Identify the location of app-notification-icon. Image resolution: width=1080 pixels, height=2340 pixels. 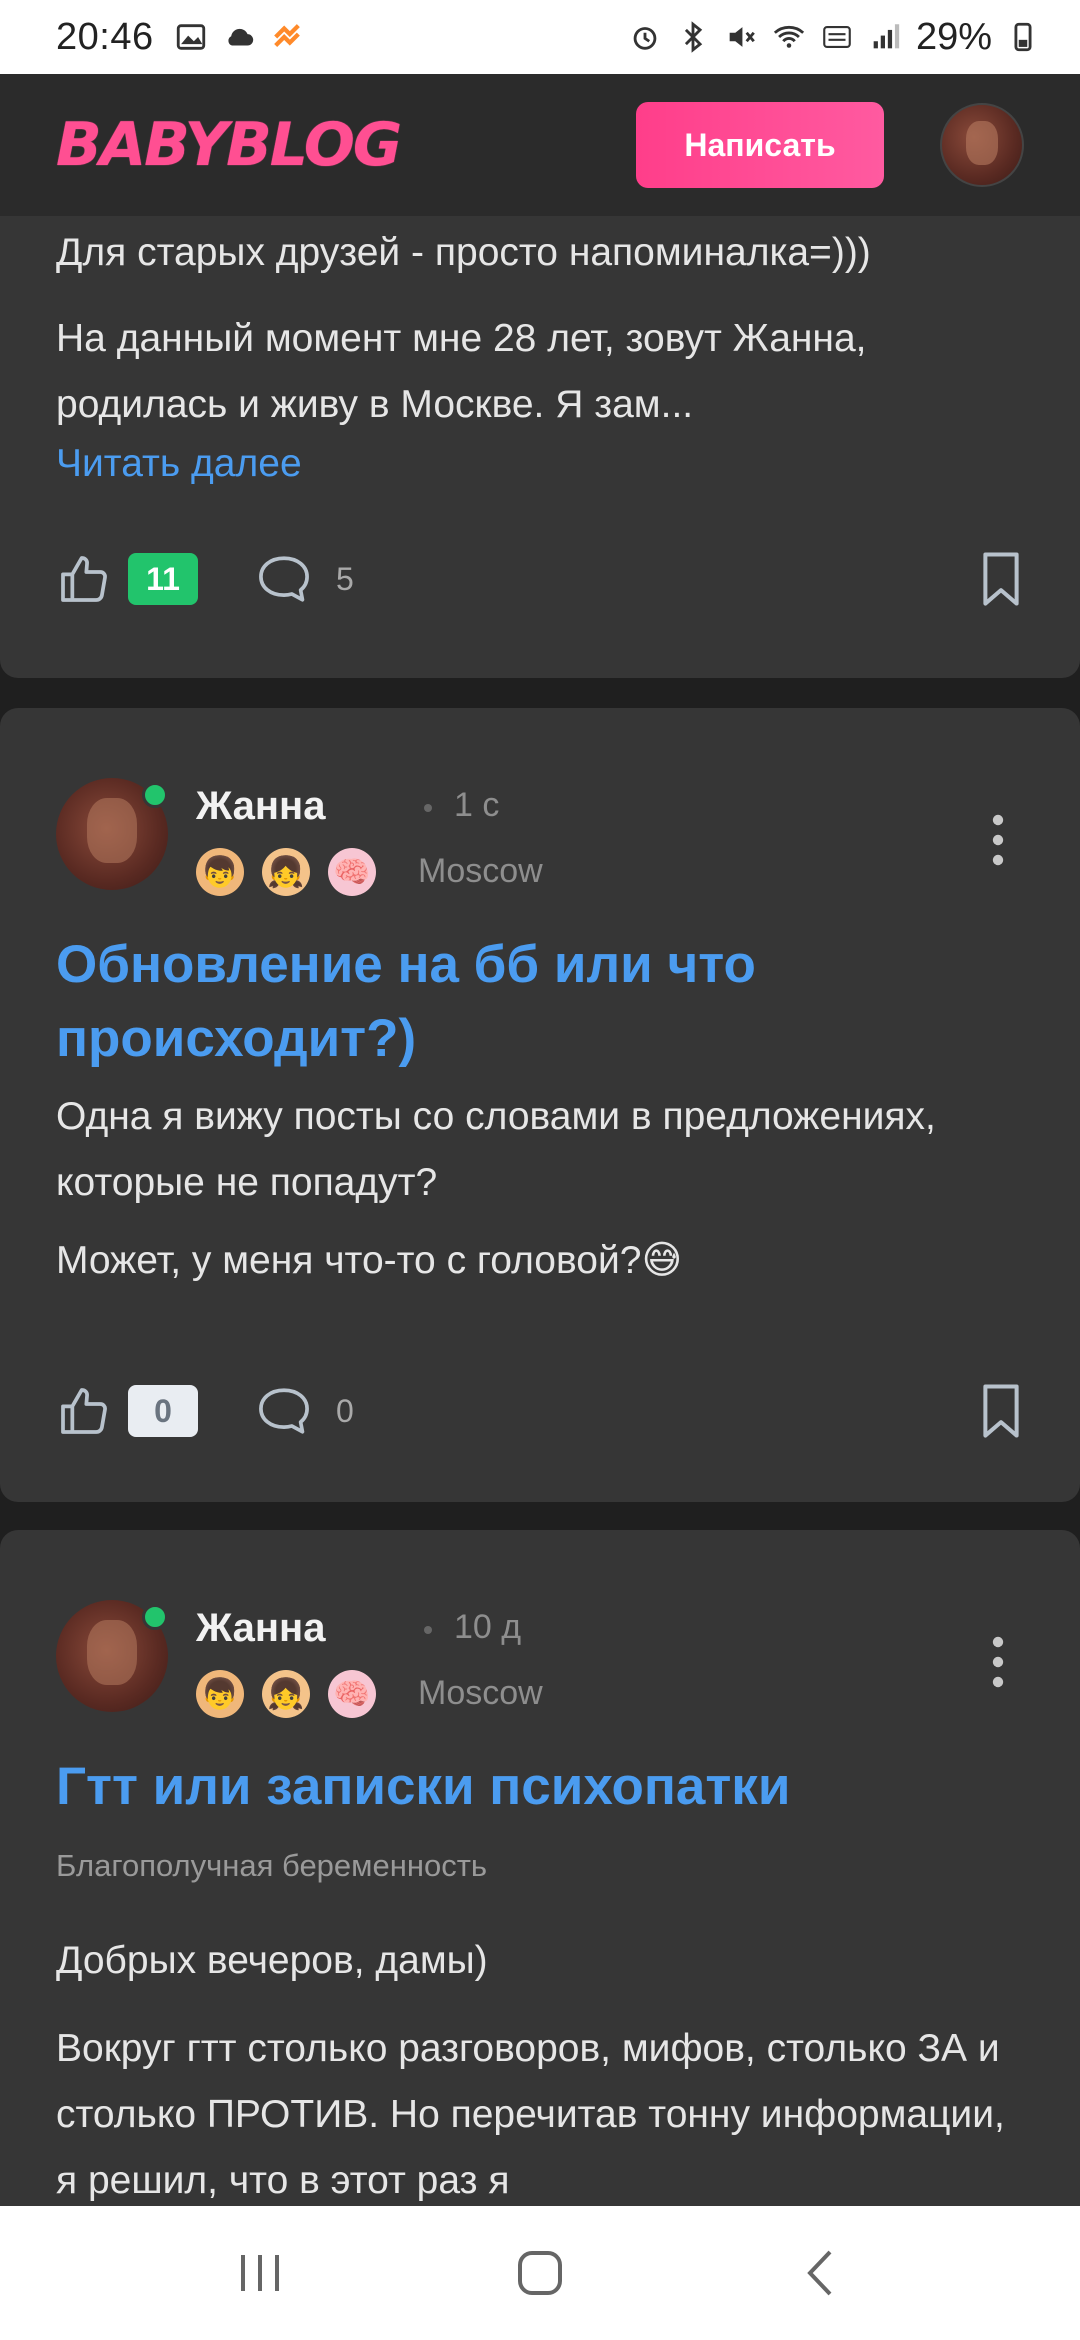
(286, 36).